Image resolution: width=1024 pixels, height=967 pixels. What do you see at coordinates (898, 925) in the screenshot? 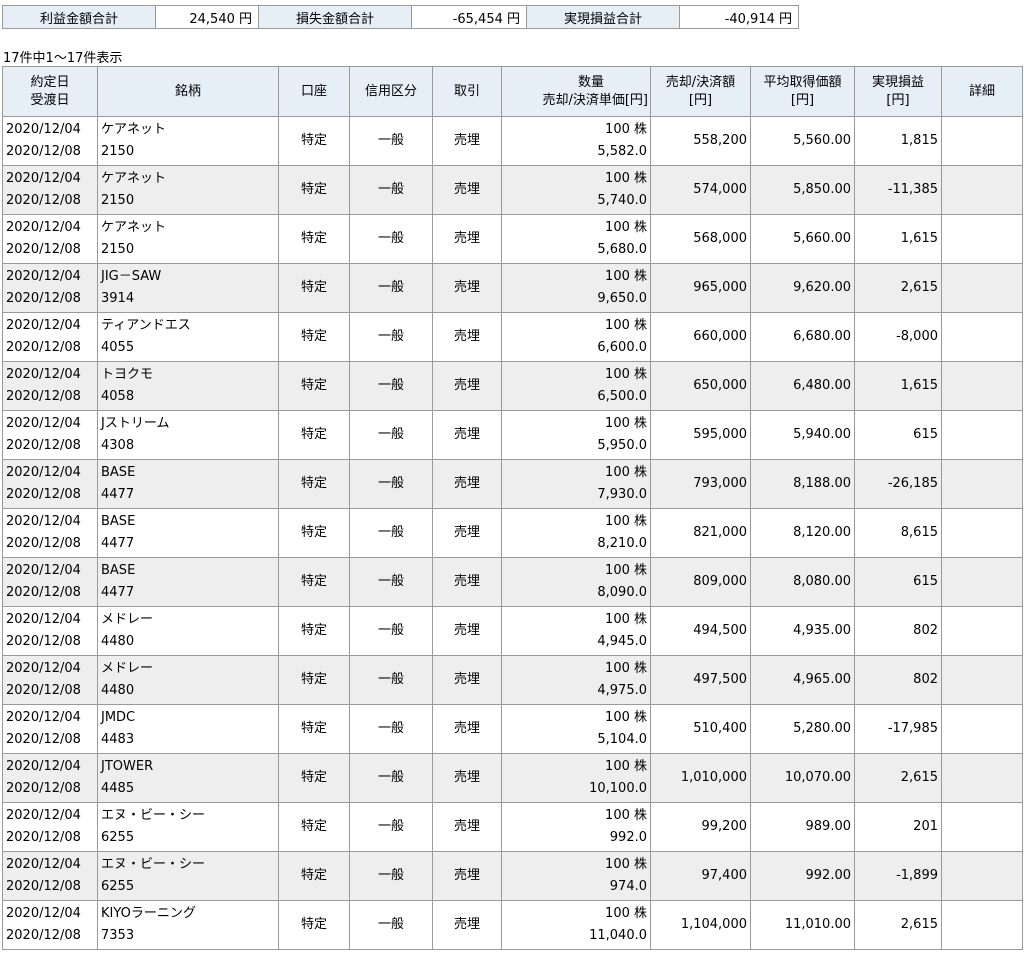
I see `realized-pl-cell: 2,615` at bounding box center [898, 925].